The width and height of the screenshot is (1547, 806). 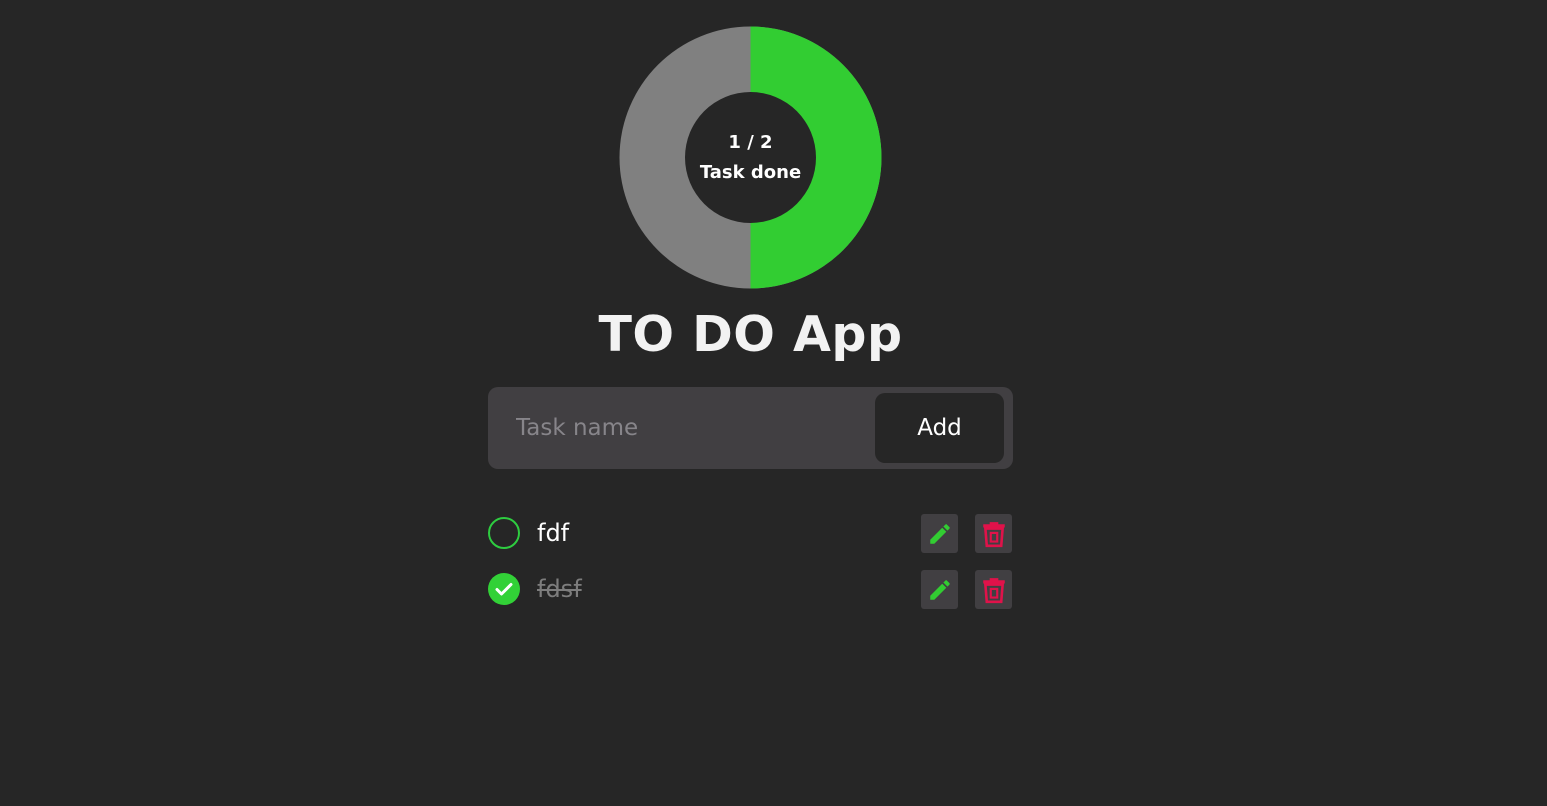 What do you see at coordinates (750, 334) in the screenshot?
I see `page-title: TO DO App` at bounding box center [750, 334].